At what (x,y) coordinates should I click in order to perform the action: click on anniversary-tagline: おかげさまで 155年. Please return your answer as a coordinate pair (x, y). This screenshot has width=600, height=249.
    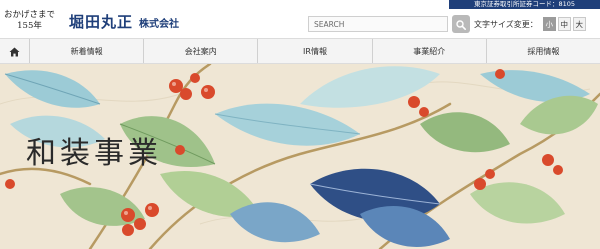
    Looking at the image, I should click on (29, 21).